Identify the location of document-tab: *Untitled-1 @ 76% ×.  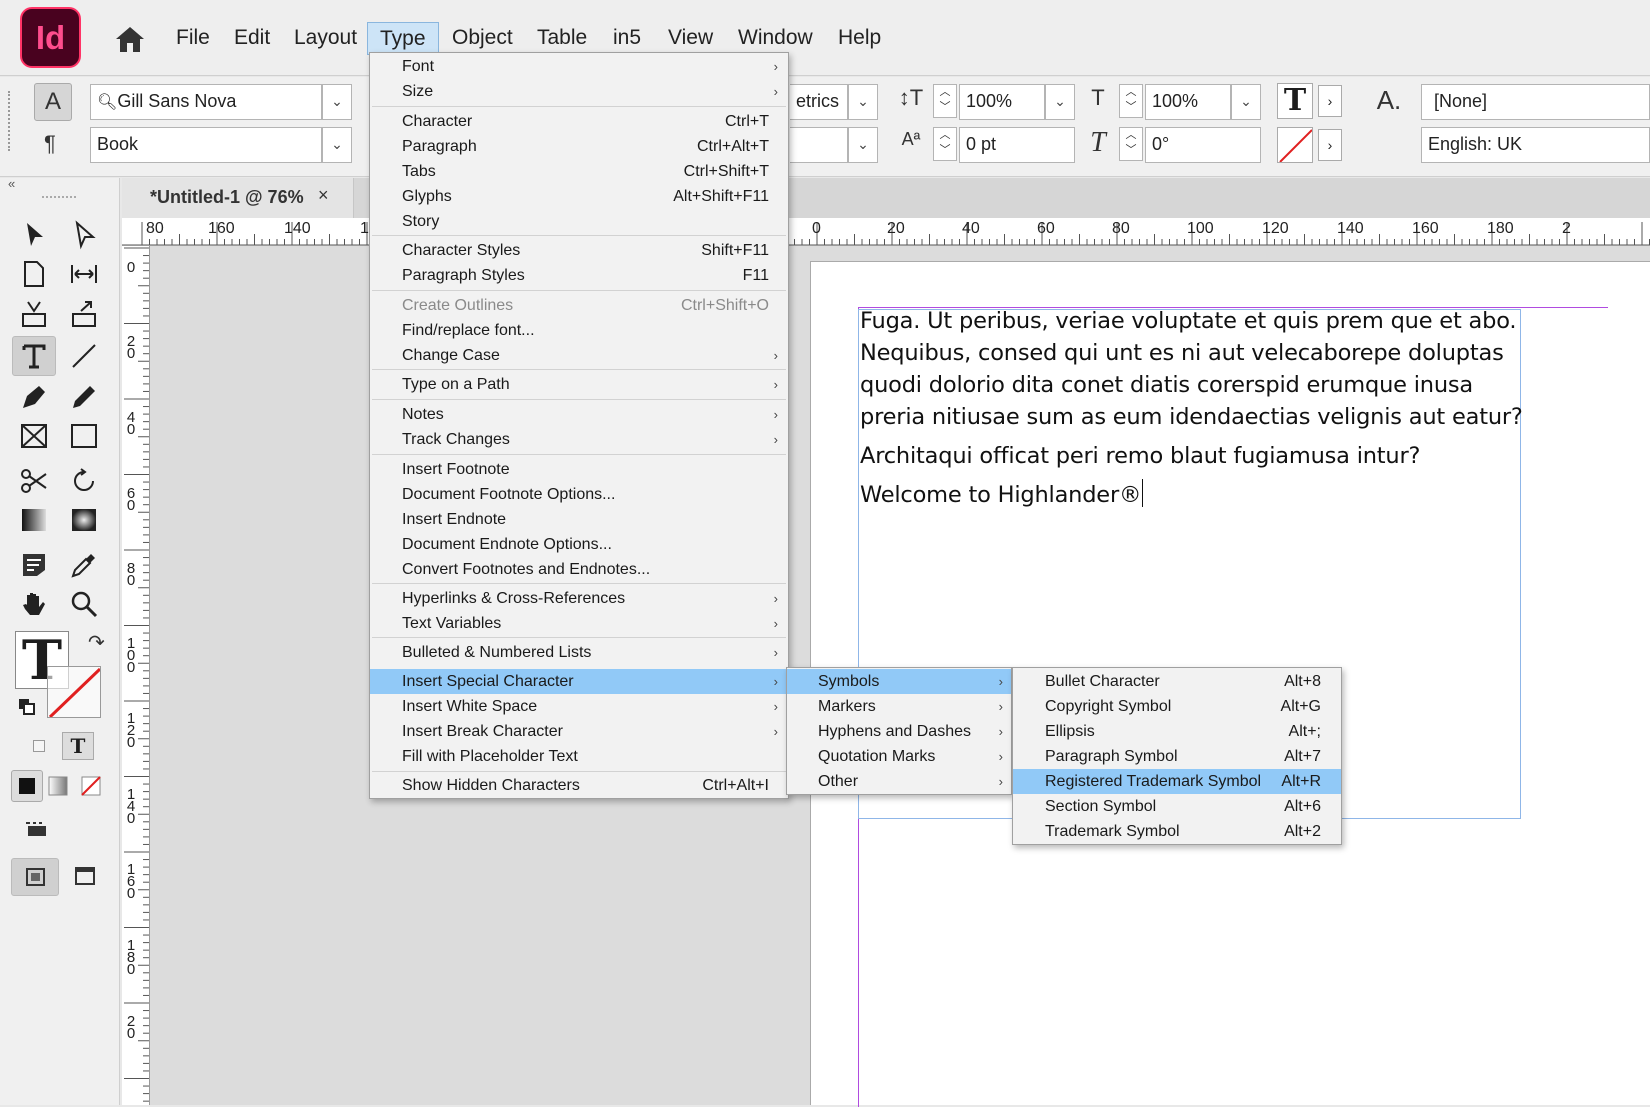
(238, 198).